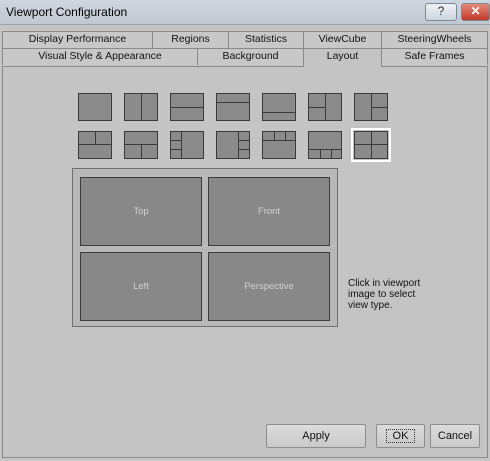 The image size is (490, 461). I want to click on tab-label: Display Performance, so click(77, 39).